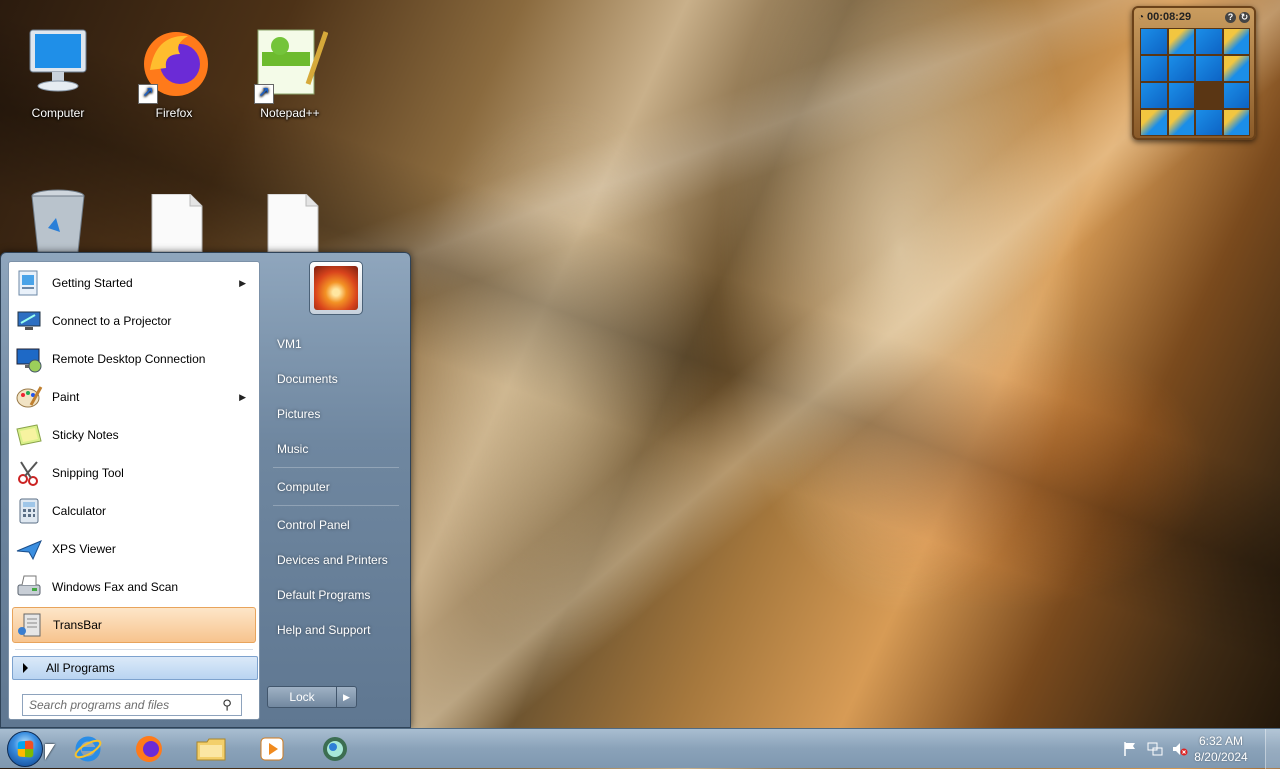 The image size is (1280, 769). I want to click on lock-button-group: Lock ▶, so click(312, 697).